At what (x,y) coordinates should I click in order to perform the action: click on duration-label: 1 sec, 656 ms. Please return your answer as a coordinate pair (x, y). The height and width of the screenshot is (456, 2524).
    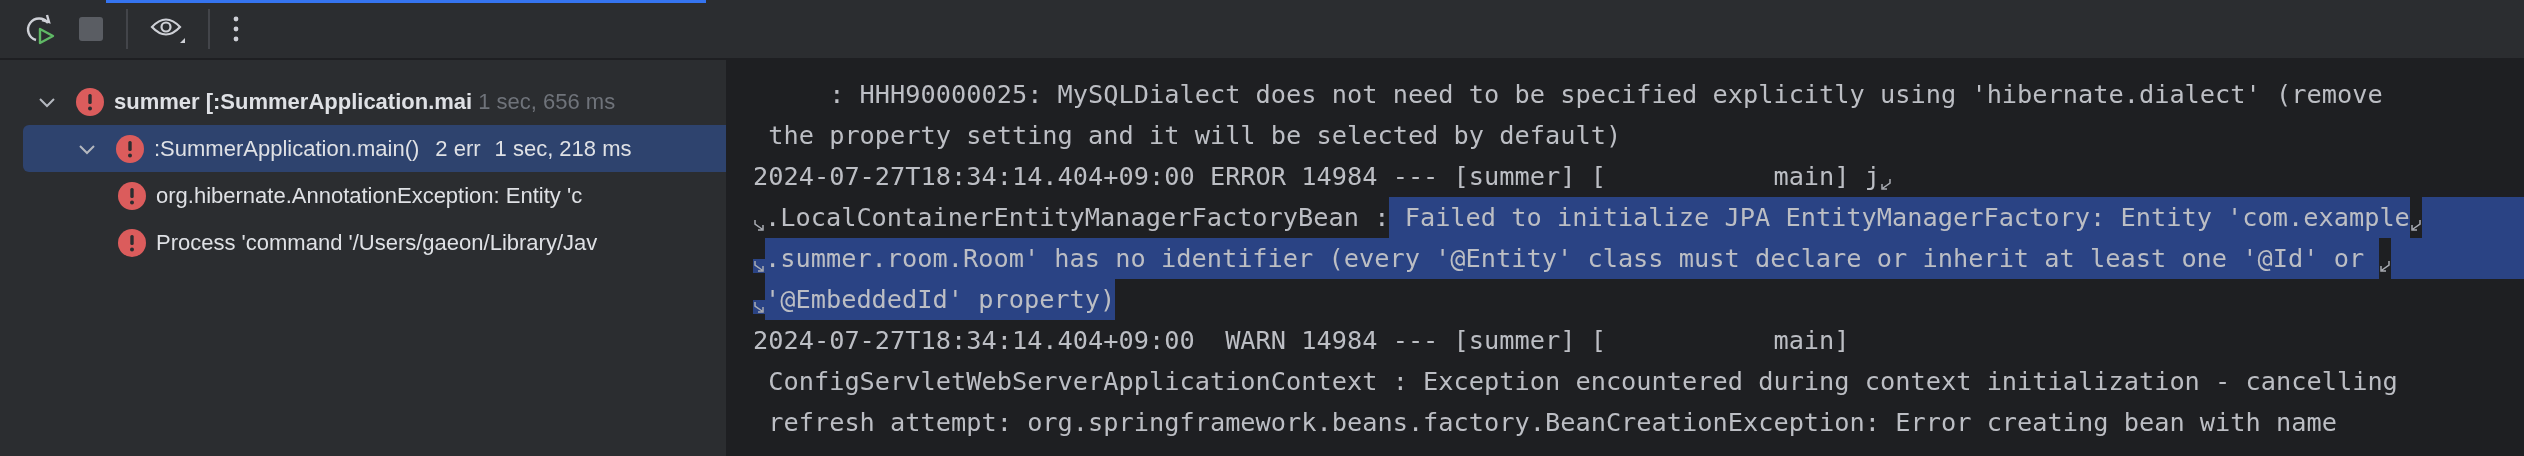
    Looking at the image, I should click on (547, 101).